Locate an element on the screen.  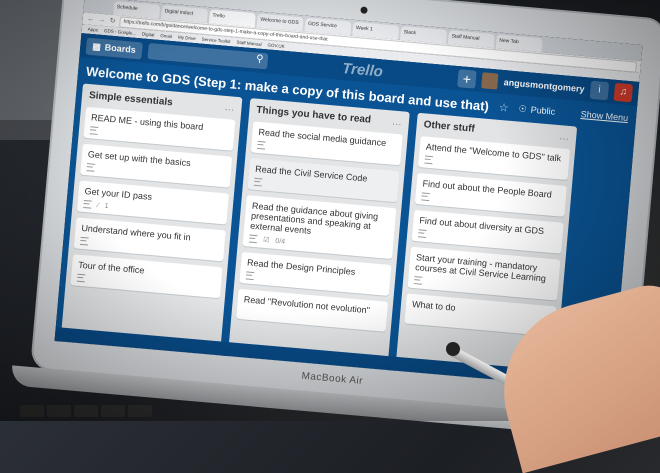
reload-icon: ↻ is located at coordinates (112, 20).